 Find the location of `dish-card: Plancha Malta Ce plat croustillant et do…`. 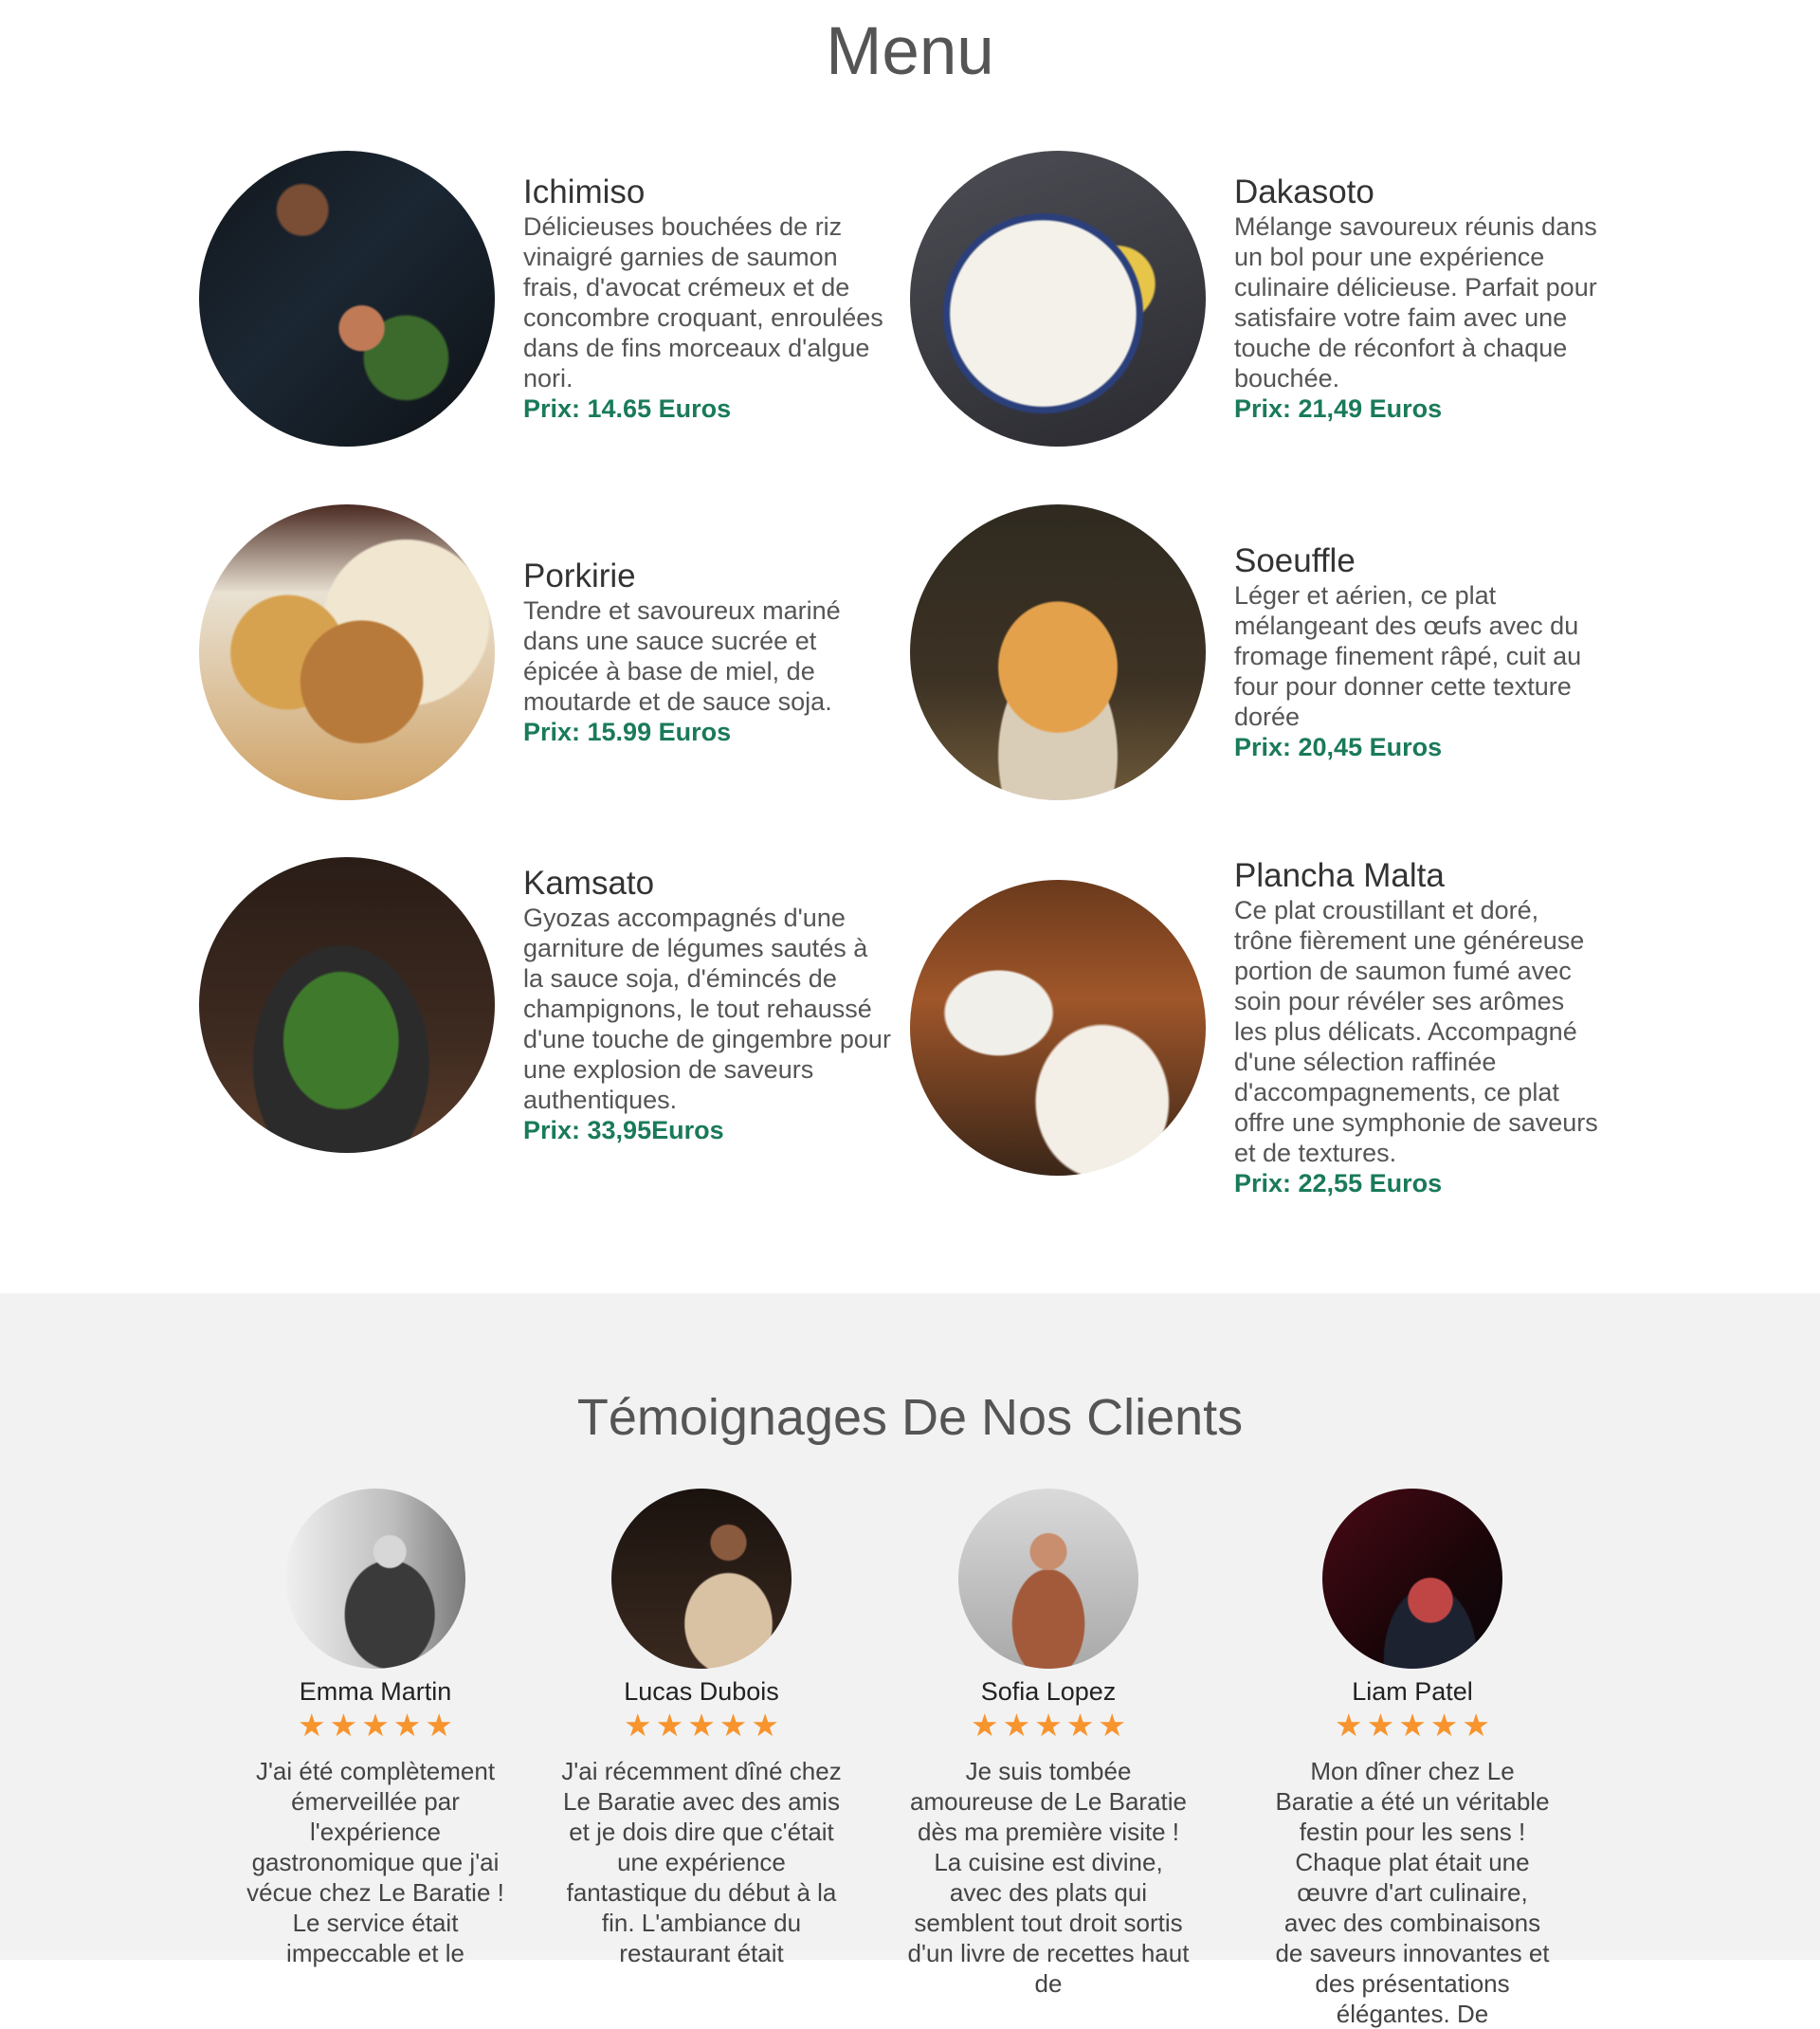

dish-card: Plancha Malta Ce plat croustillant et do… is located at coordinates (1260, 1027).